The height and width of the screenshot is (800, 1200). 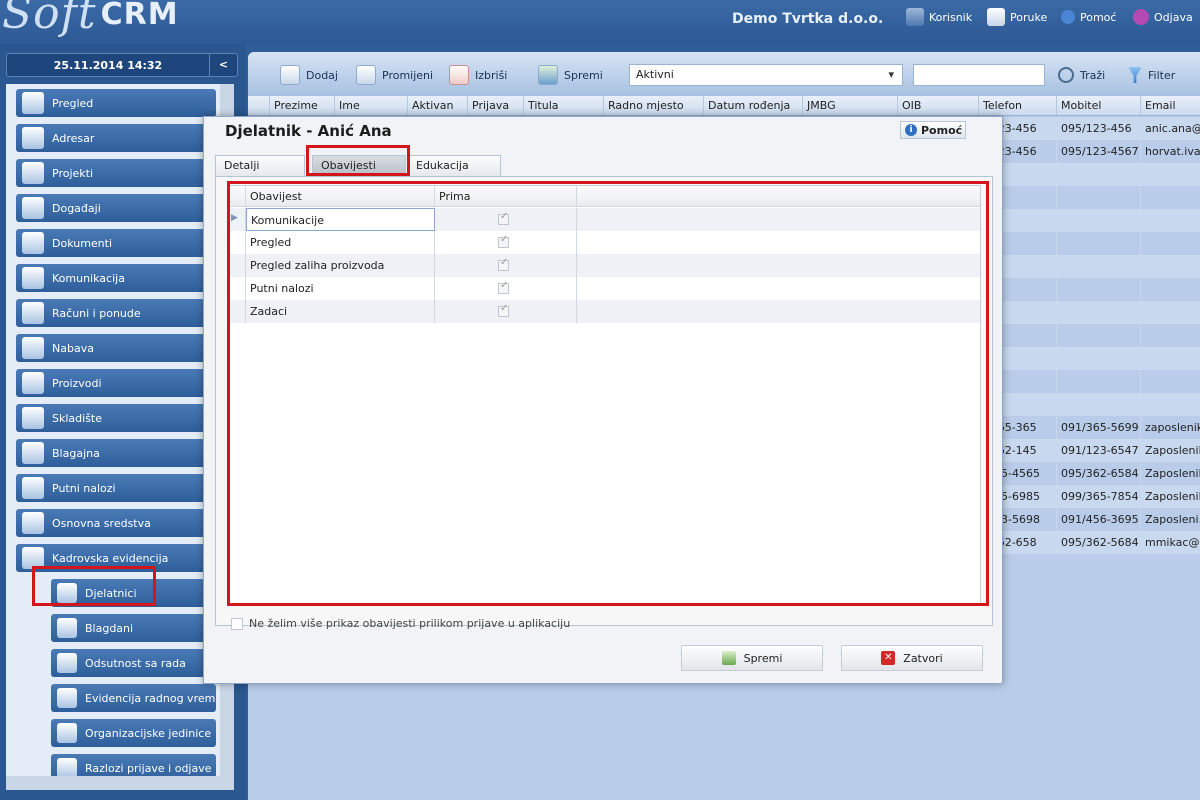 What do you see at coordinates (766, 75) in the screenshot?
I see `filter-select: Aktivni` at bounding box center [766, 75].